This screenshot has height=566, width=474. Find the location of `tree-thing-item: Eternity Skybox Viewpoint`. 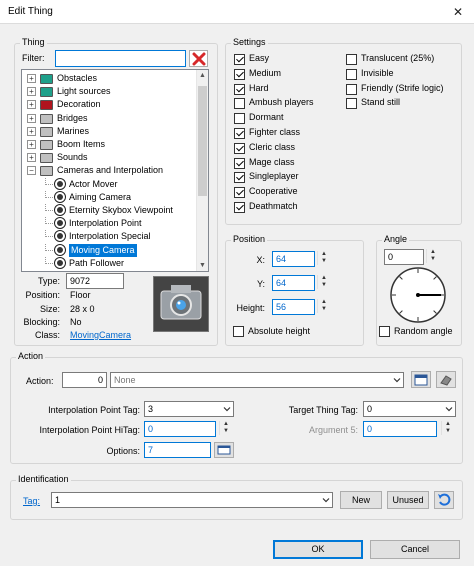

tree-thing-item: Eternity Skybox Viewpoint is located at coordinates (109, 210).